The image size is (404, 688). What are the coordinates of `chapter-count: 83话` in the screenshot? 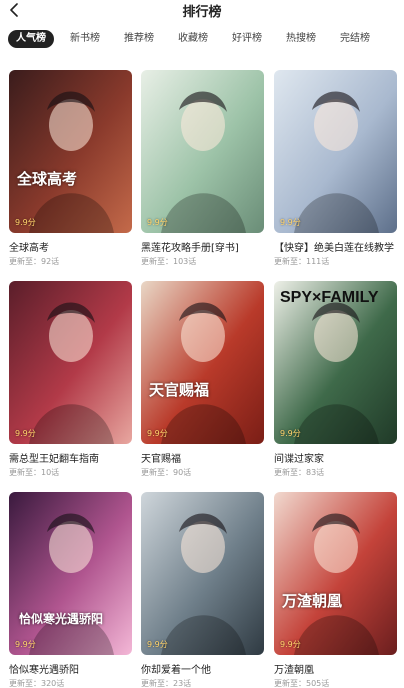 It's located at (315, 472).